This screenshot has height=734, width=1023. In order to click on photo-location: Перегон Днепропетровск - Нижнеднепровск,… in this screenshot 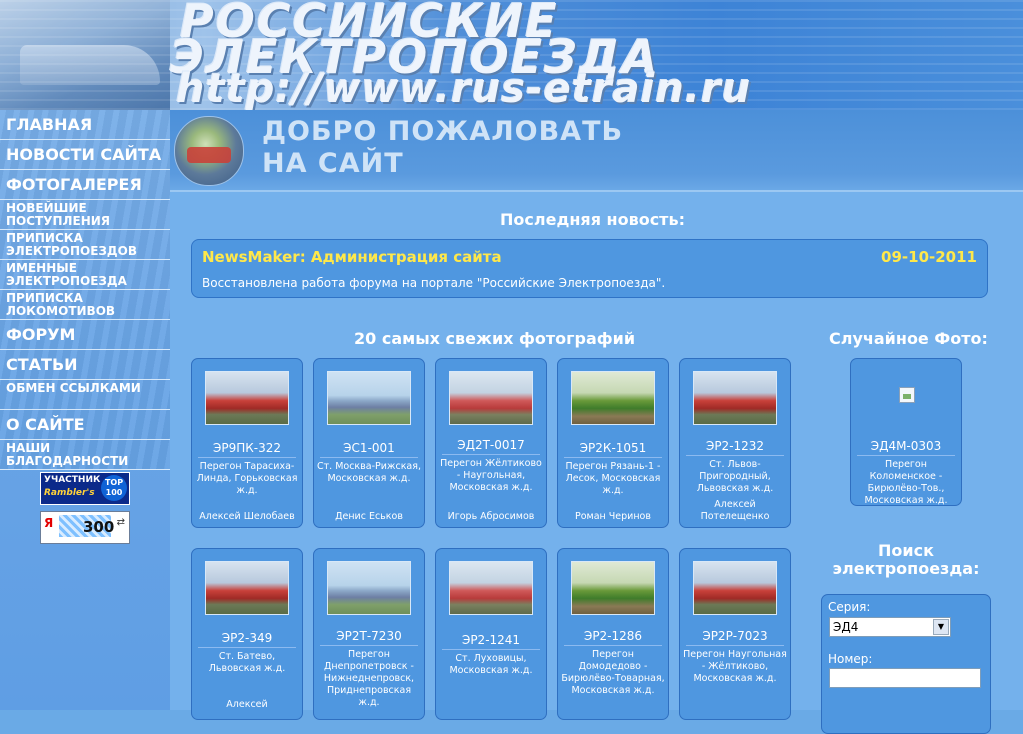, I will do `click(369, 678)`.